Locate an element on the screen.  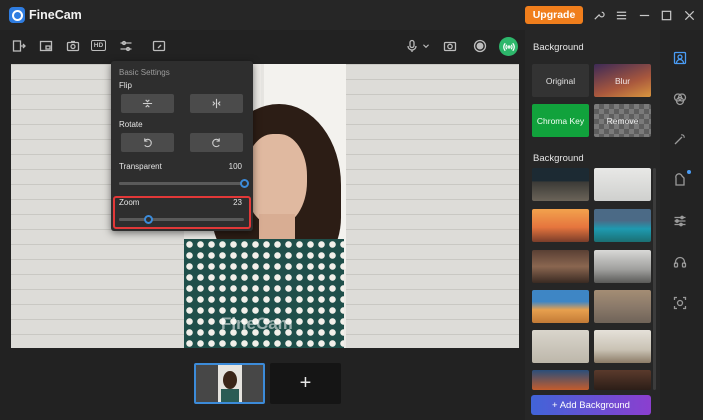
snapshot-icon is located at coordinates (450, 46).